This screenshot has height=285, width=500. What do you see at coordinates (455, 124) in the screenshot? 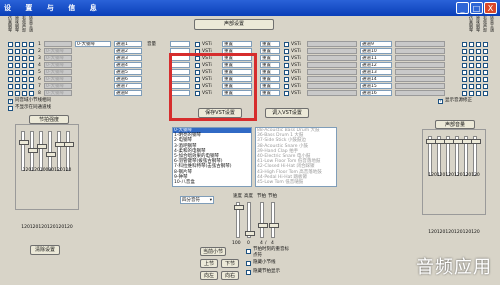
I see `voice-volume-title: 声部音量` at bounding box center [455, 124].